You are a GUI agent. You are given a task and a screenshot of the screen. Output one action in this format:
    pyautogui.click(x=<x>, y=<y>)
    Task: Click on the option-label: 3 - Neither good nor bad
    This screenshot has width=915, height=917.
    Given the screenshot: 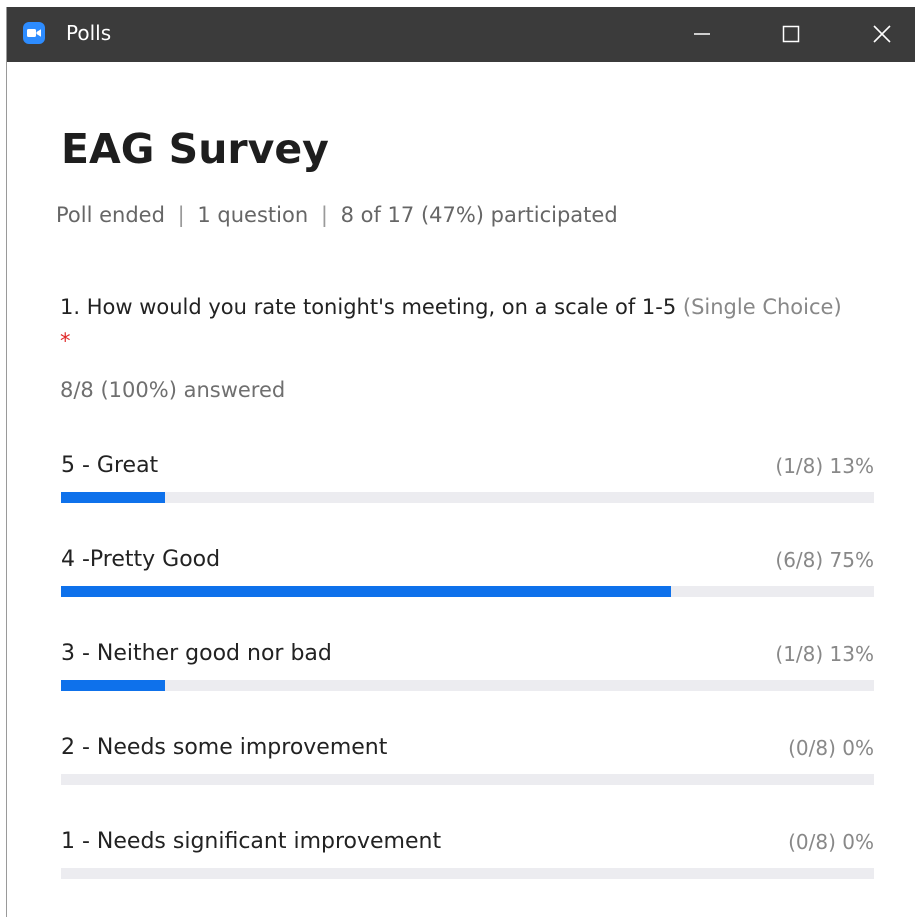 What is the action you would take?
    pyautogui.click(x=196, y=653)
    